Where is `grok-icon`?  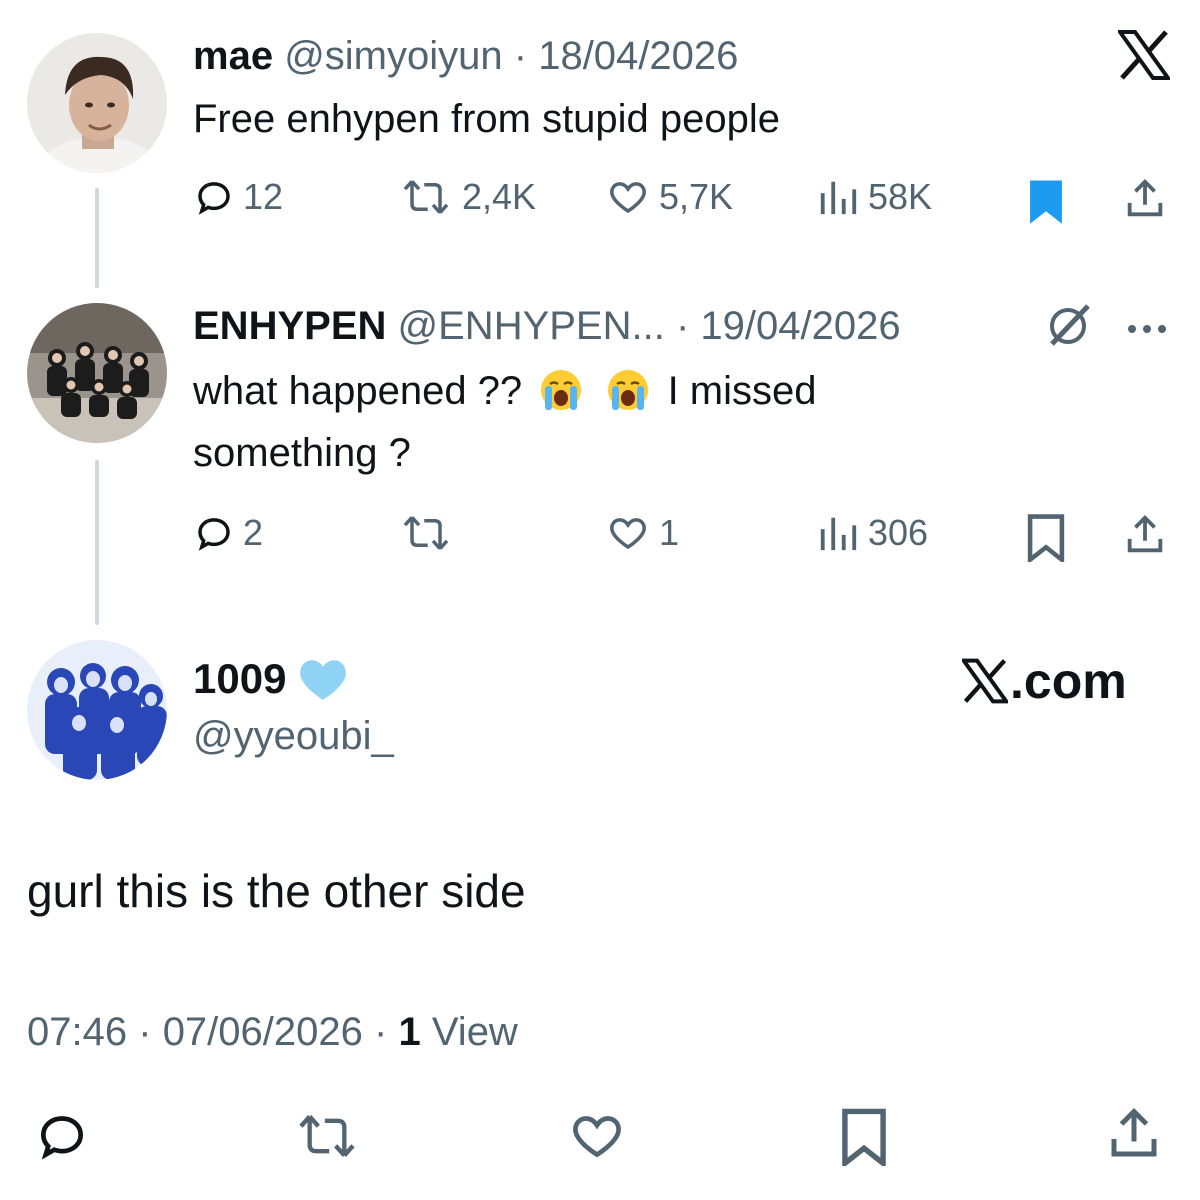
grok-icon is located at coordinates (1068, 326).